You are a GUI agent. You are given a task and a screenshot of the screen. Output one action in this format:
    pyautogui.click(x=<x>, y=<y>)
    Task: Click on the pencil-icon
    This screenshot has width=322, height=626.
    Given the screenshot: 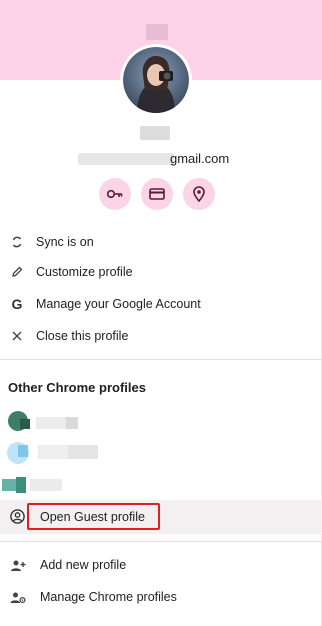 What is the action you would take?
    pyautogui.click(x=17, y=272)
    